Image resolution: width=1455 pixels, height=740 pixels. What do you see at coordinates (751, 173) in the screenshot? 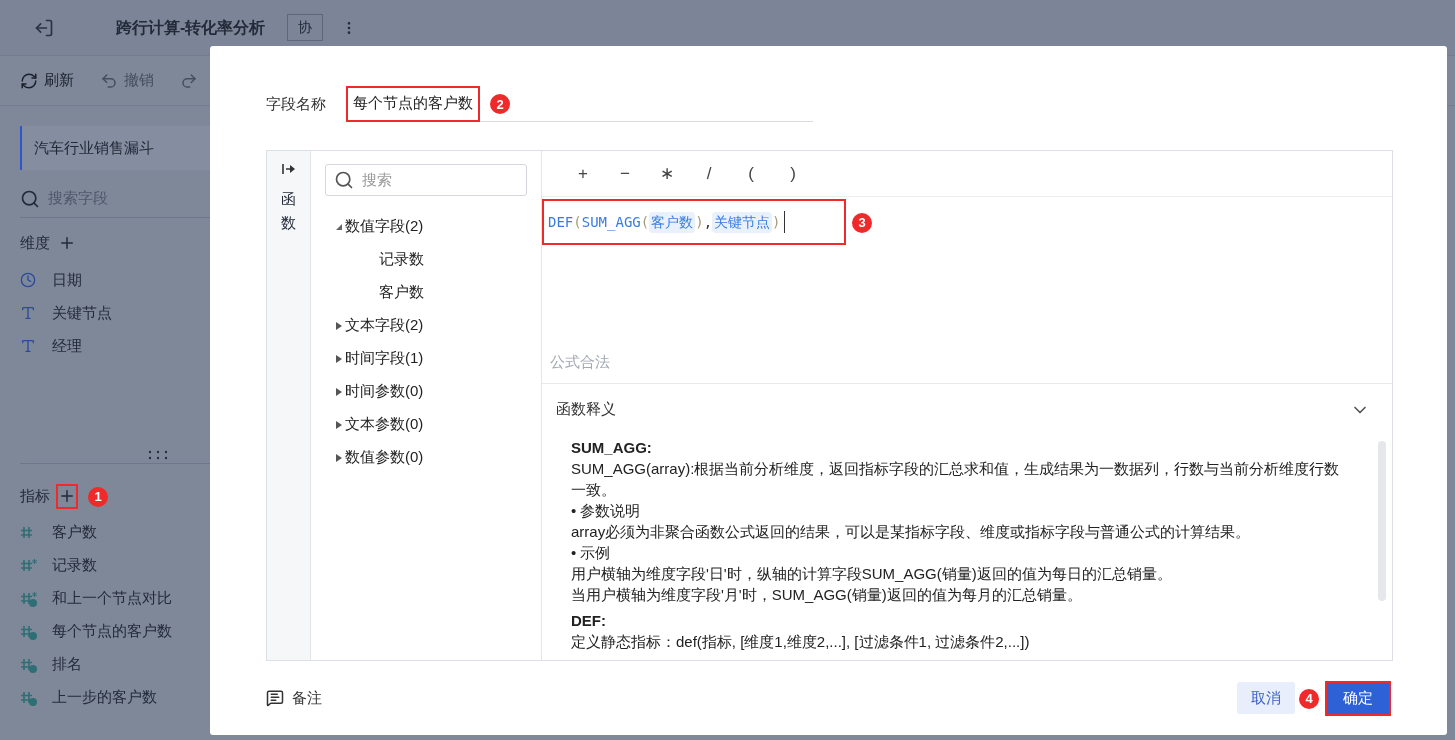
I see `operator-button: (` at bounding box center [751, 173].